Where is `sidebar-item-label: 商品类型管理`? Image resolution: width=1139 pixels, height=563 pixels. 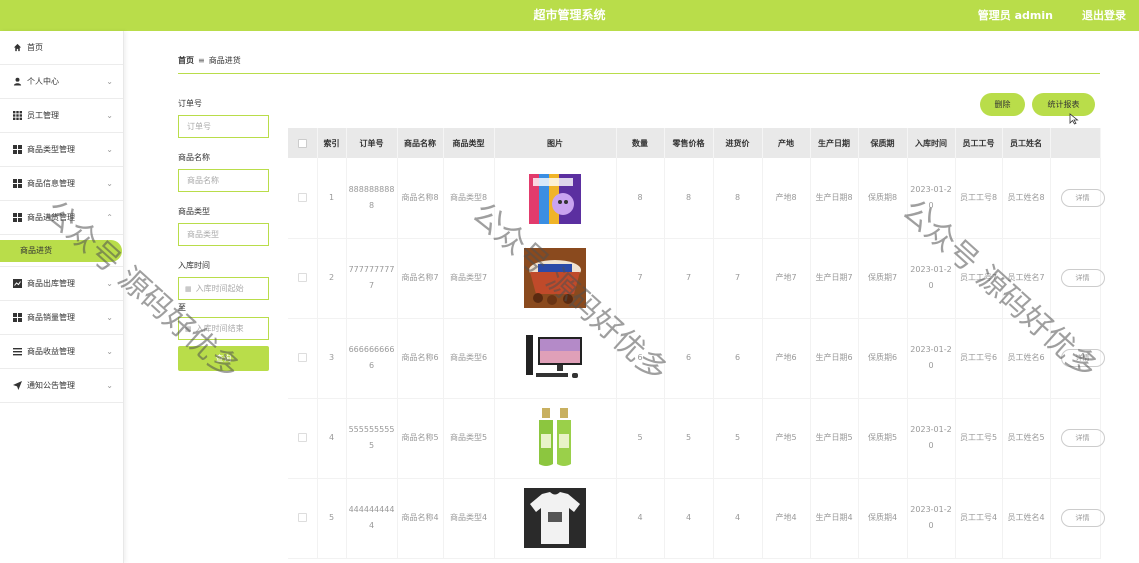
sidebar-item-label: 商品类型管理 is located at coordinates (51, 149).